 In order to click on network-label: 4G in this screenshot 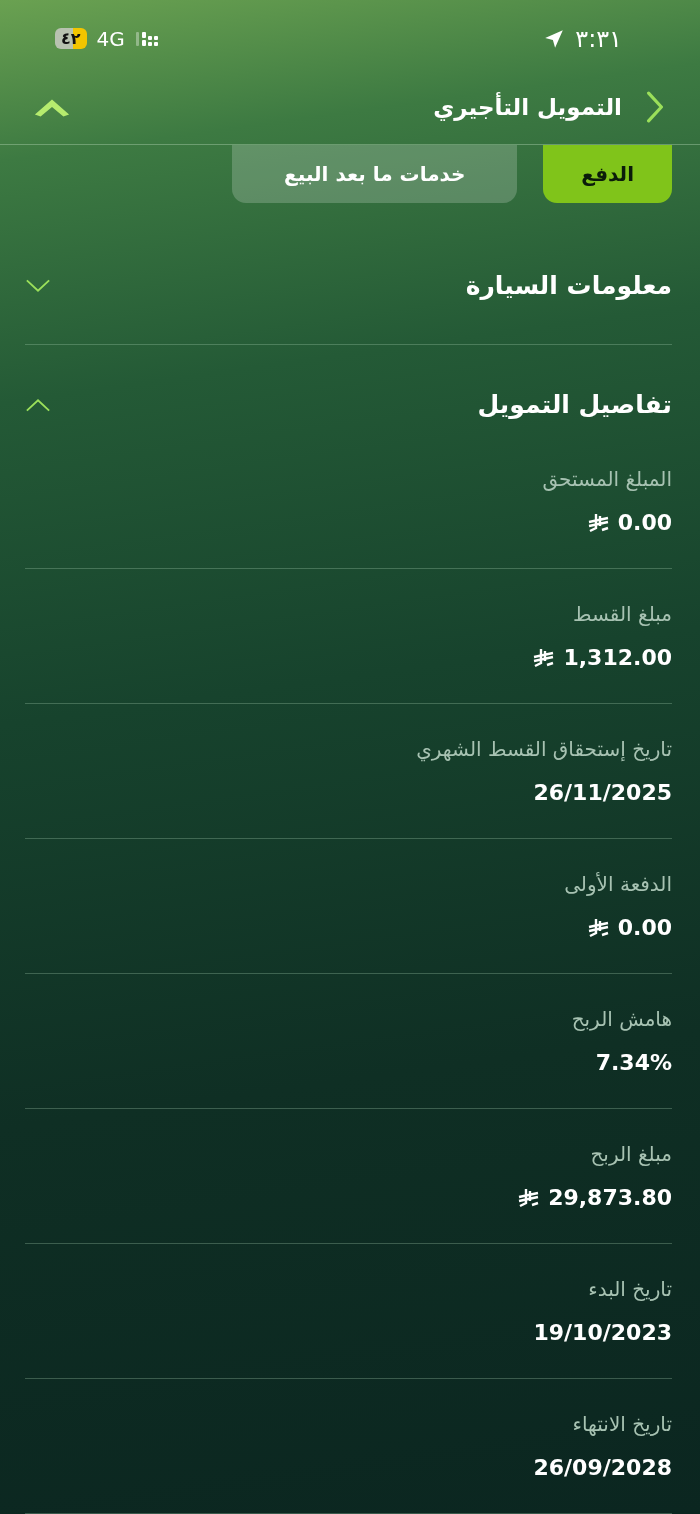, I will do `click(110, 39)`.